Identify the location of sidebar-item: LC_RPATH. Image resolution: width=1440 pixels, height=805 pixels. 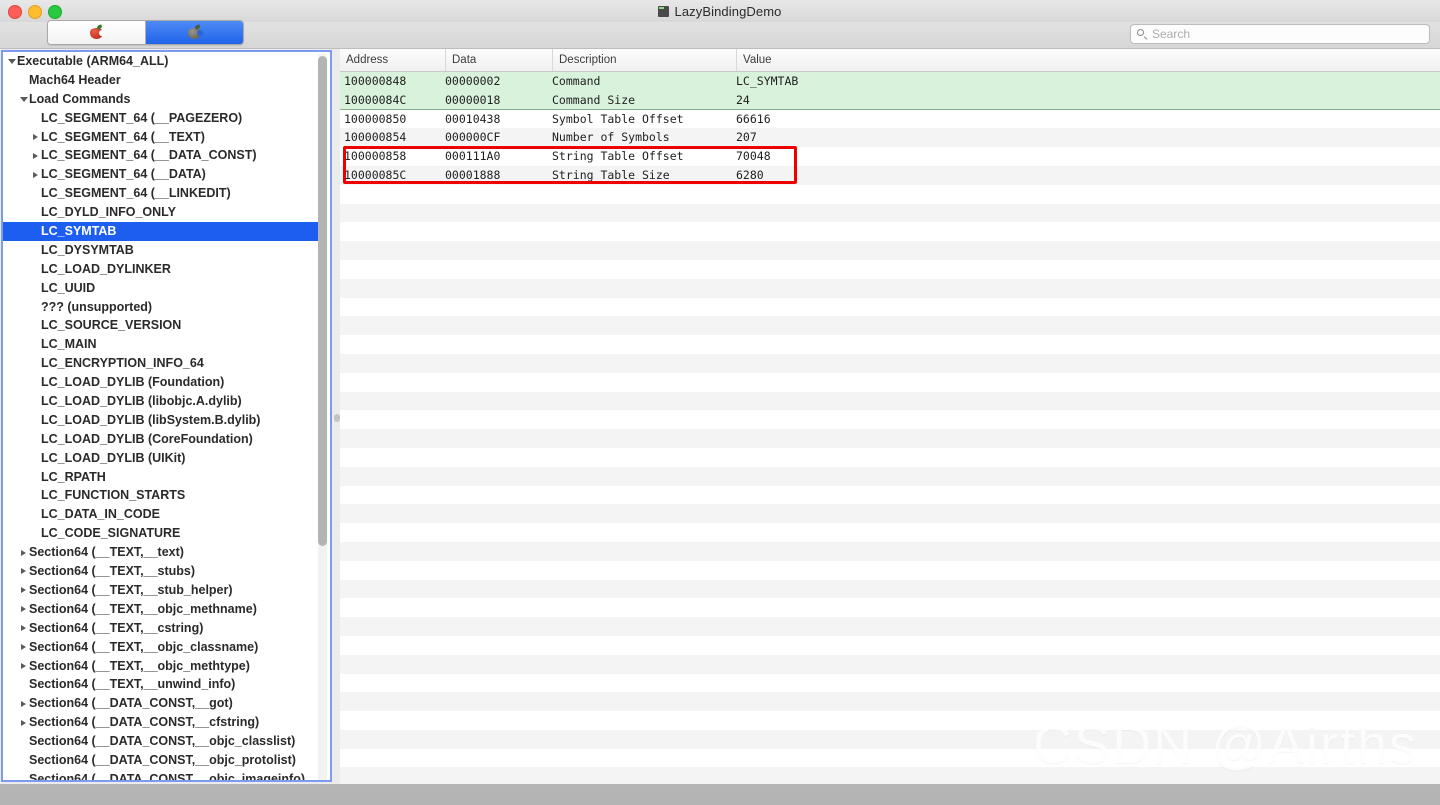
(161, 477).